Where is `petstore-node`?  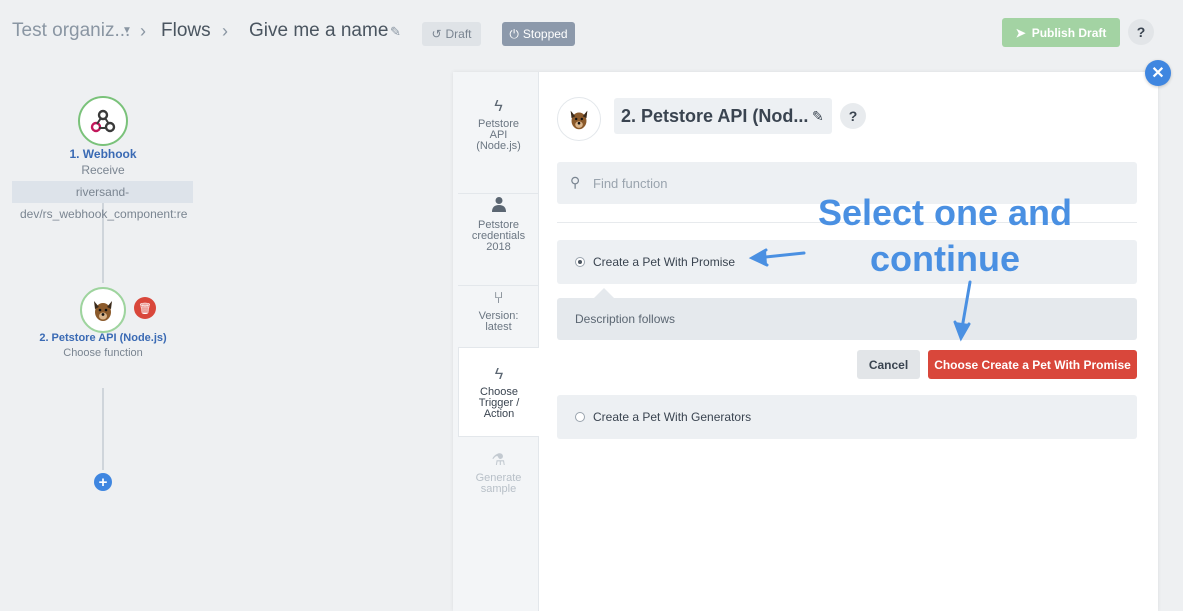 petstore-node is located at coordinates (103, 310).